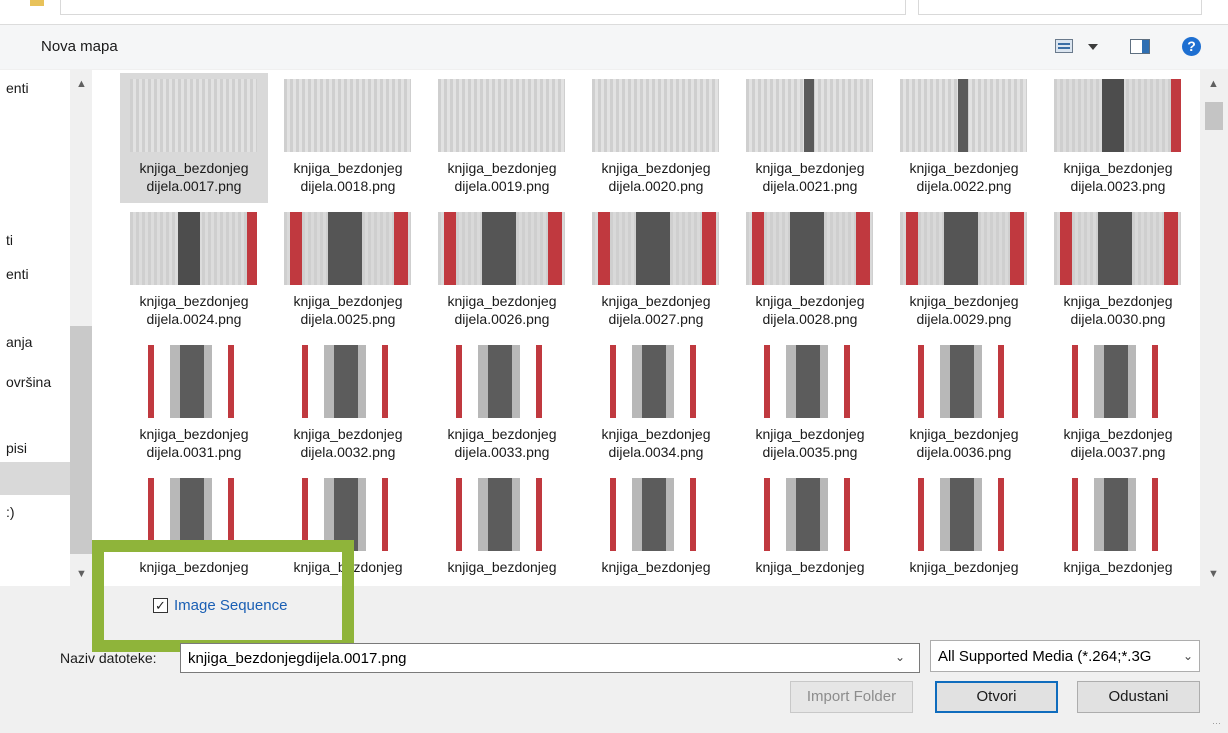 The image size is (1228, 733). What do you see at coordinates (996, 697) in the screenshot?
I see `open-button: Otvori` at bounding box center [996, 697].